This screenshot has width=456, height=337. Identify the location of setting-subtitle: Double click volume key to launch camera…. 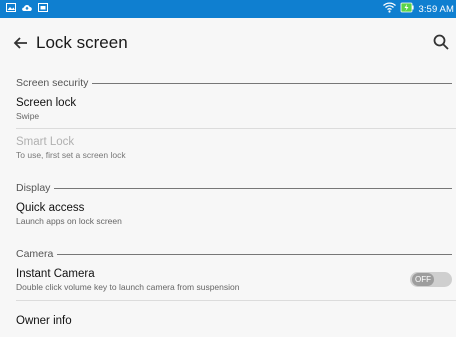
(128, 287).